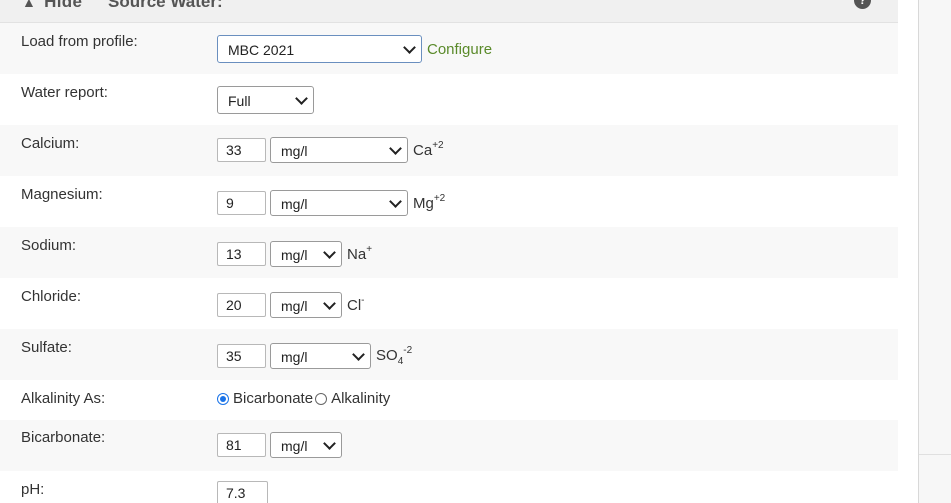 The height and width of the screenshot is (503, 951). Describe the element at coordinates (273, 398) in the screenshot. I see `bicarbonate-radio-label: Bicarbonate` at that location.